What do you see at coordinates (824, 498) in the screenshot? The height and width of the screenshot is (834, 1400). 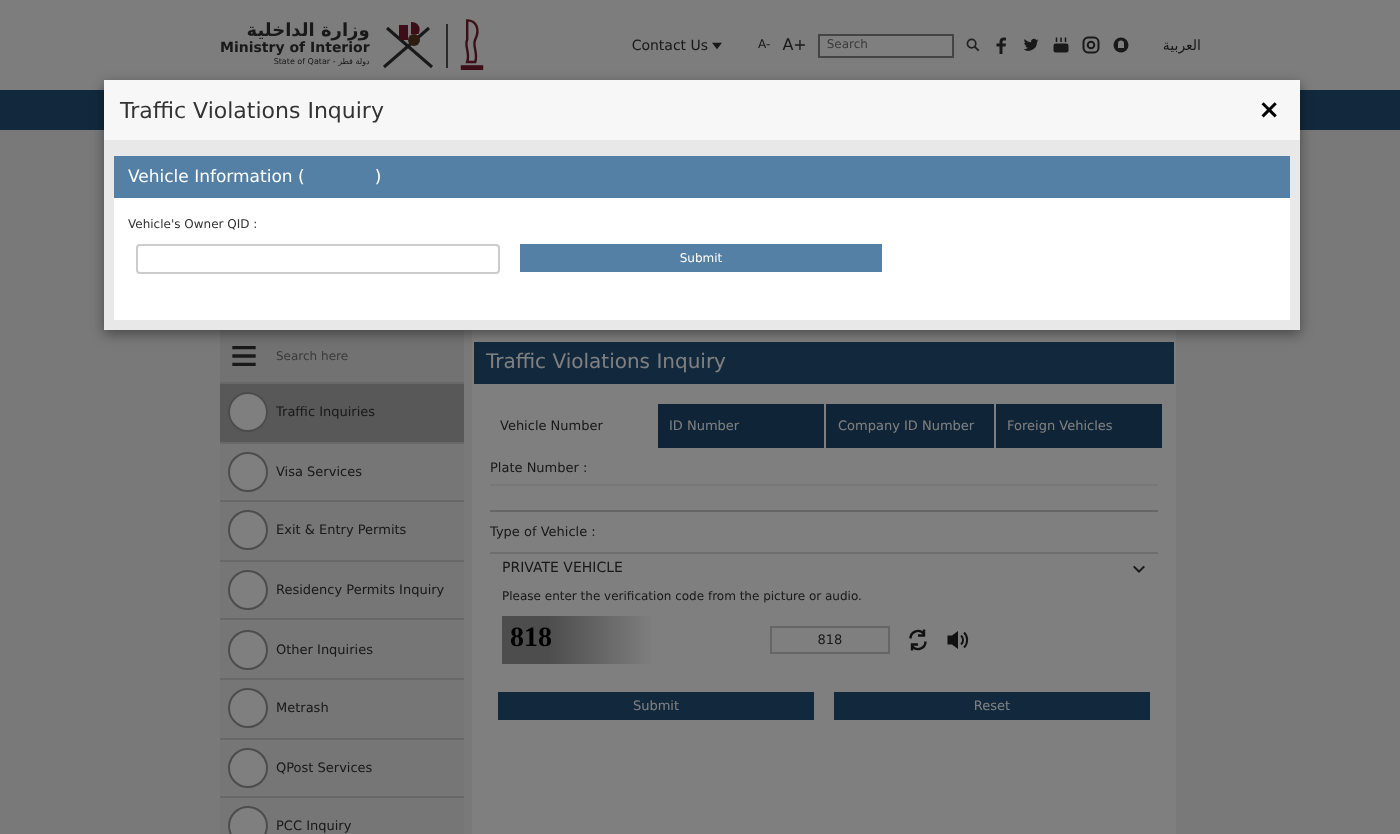 I see `plate-number-field` at bounding box center [824, 498].